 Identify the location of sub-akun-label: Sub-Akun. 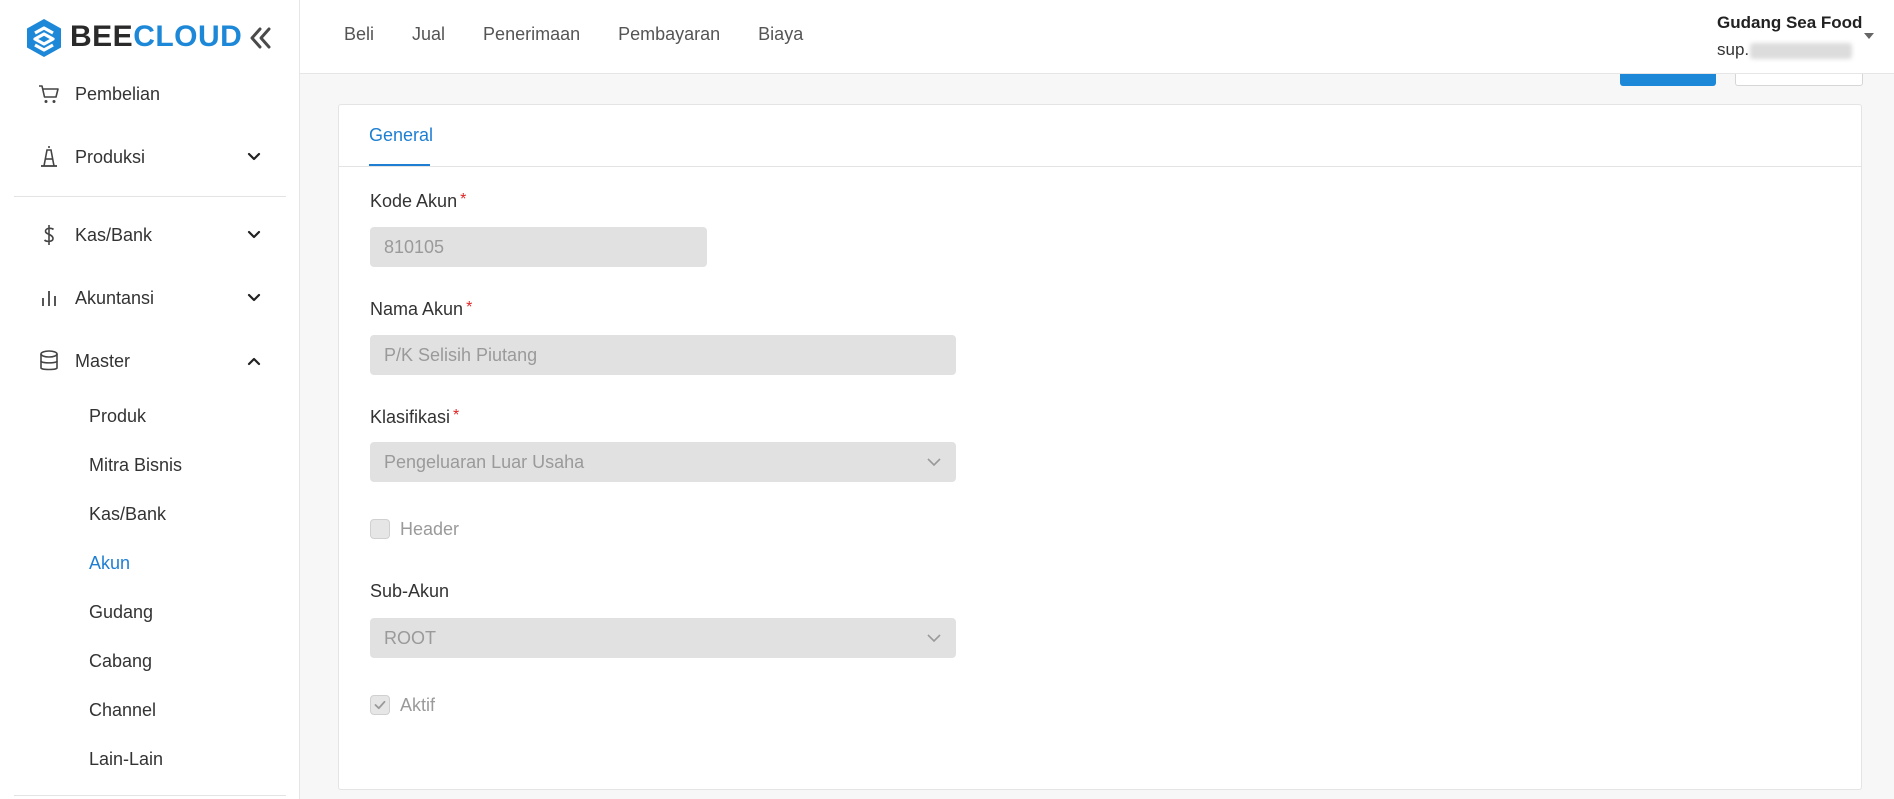
(410, 591).